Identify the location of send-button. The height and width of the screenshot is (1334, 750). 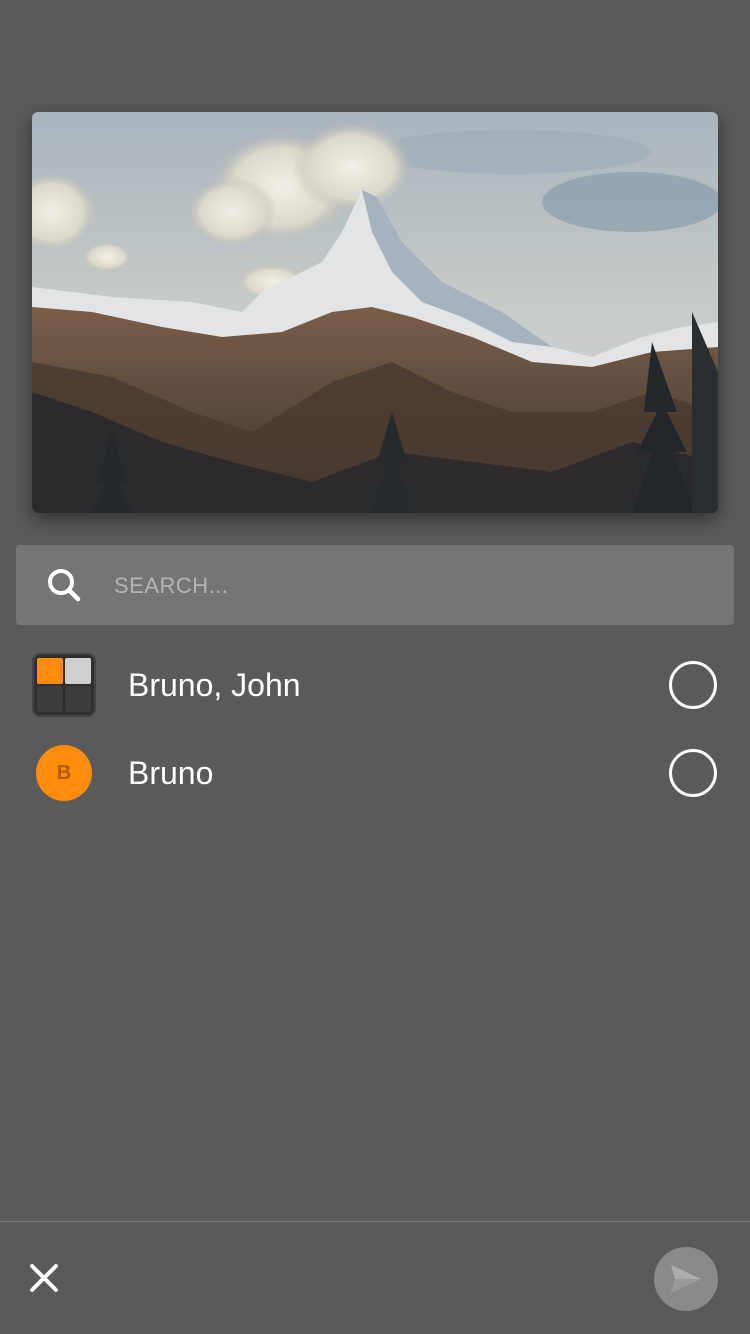
(686, 1279).